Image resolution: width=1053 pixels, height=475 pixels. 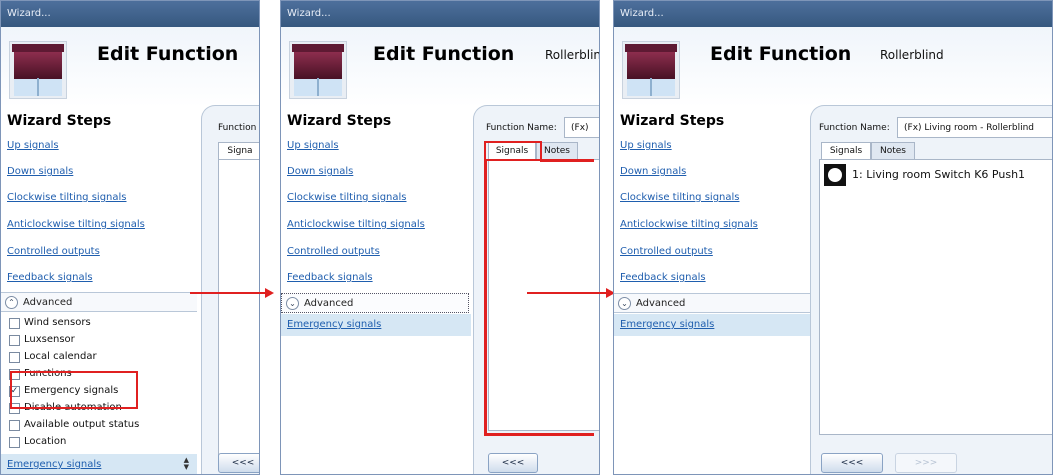 I want to click on function-name-input: (Fx), so click(x=581, y=127).